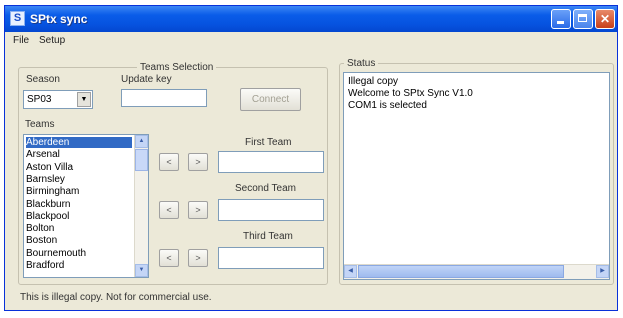 This screenshot has height=318, width=623. What do you see at coordinates (79, 179) in the screenshot?
I see `list-item: Barnsley` at bounding box center [79, 179].